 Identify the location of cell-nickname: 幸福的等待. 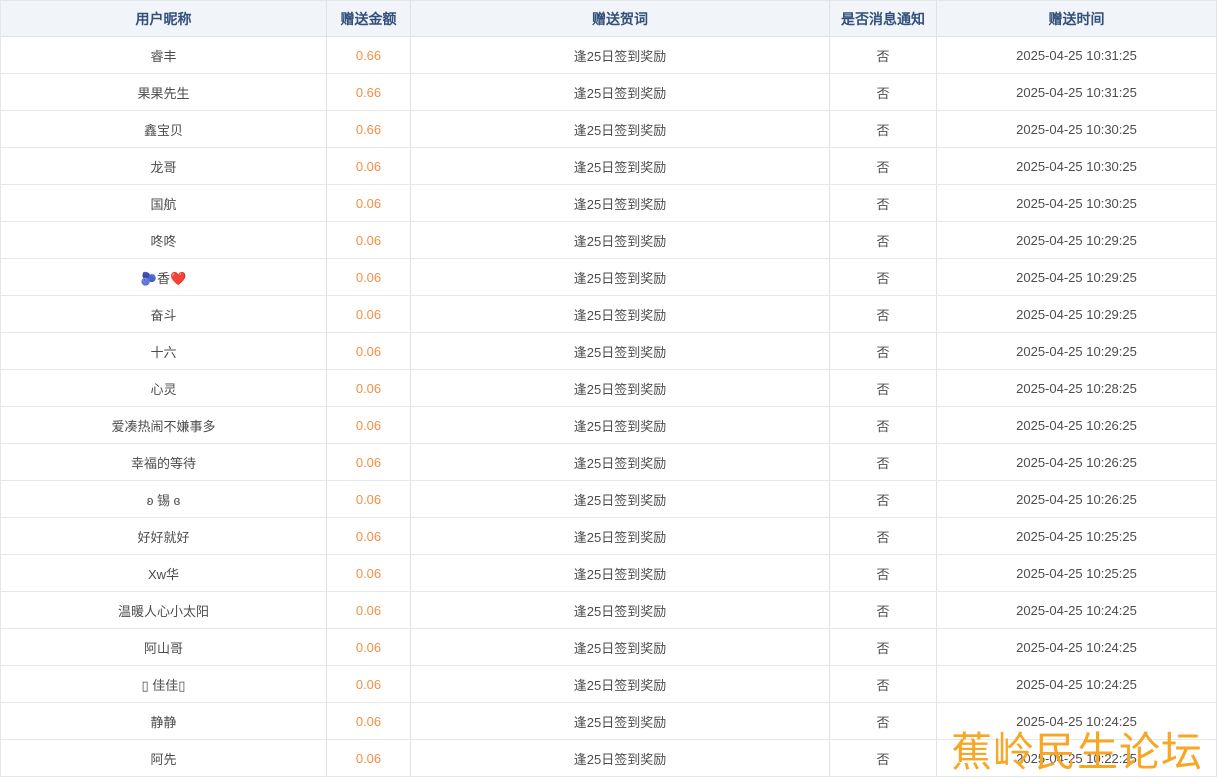
(164, 462).